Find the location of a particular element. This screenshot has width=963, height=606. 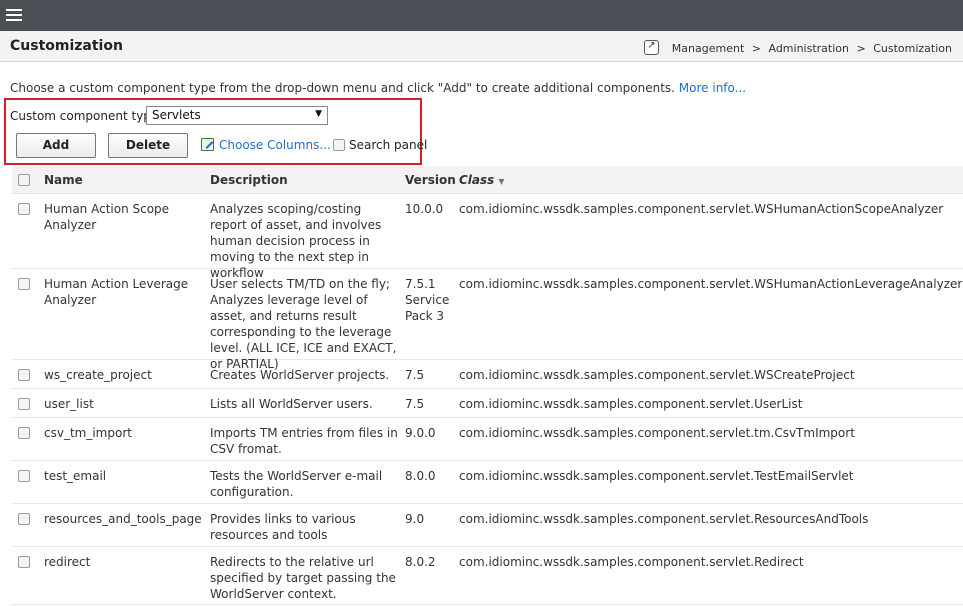

row-version: 8.0.2 is located at coordinates (420, 562).